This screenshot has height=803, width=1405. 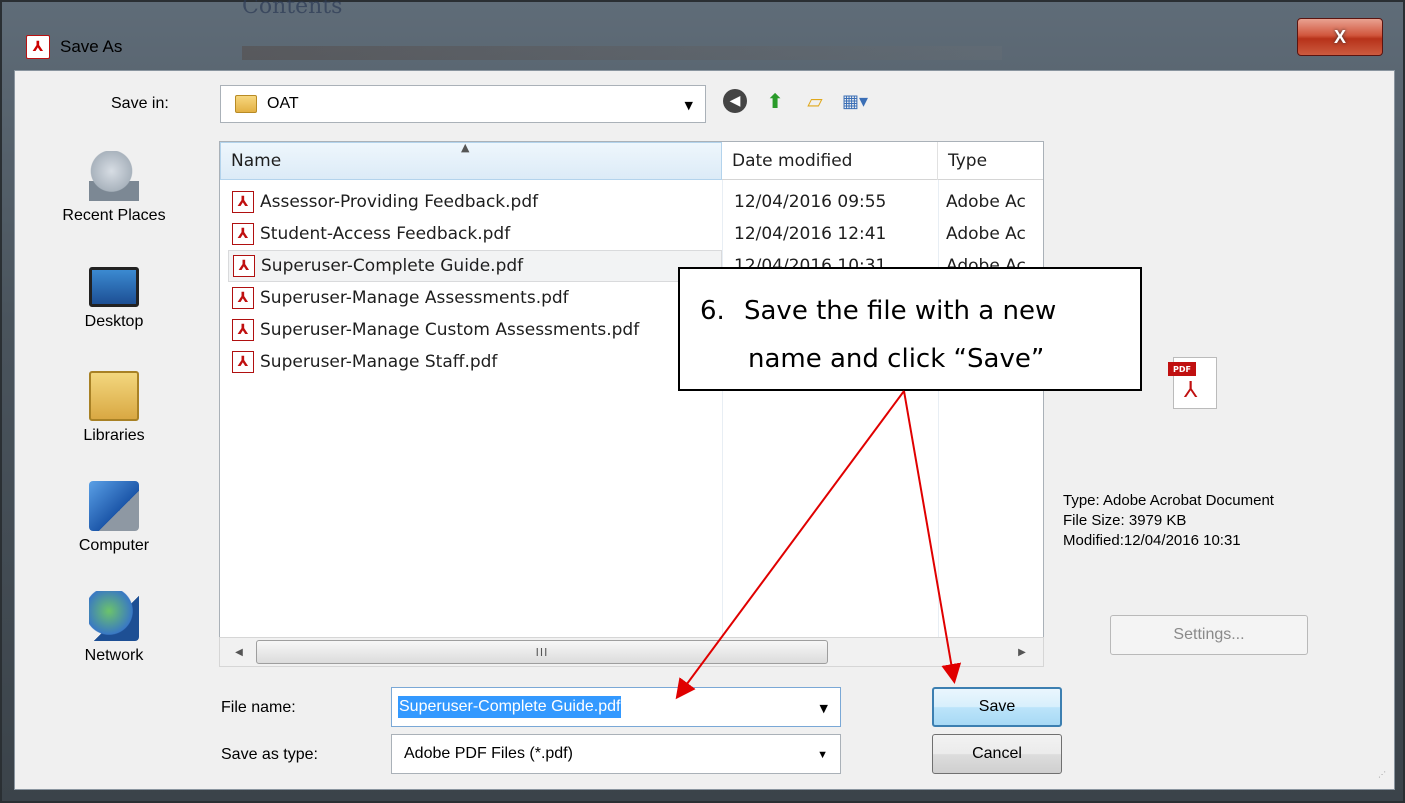 I want to click on file-name-label: File name:, so click(x=258, y=707).